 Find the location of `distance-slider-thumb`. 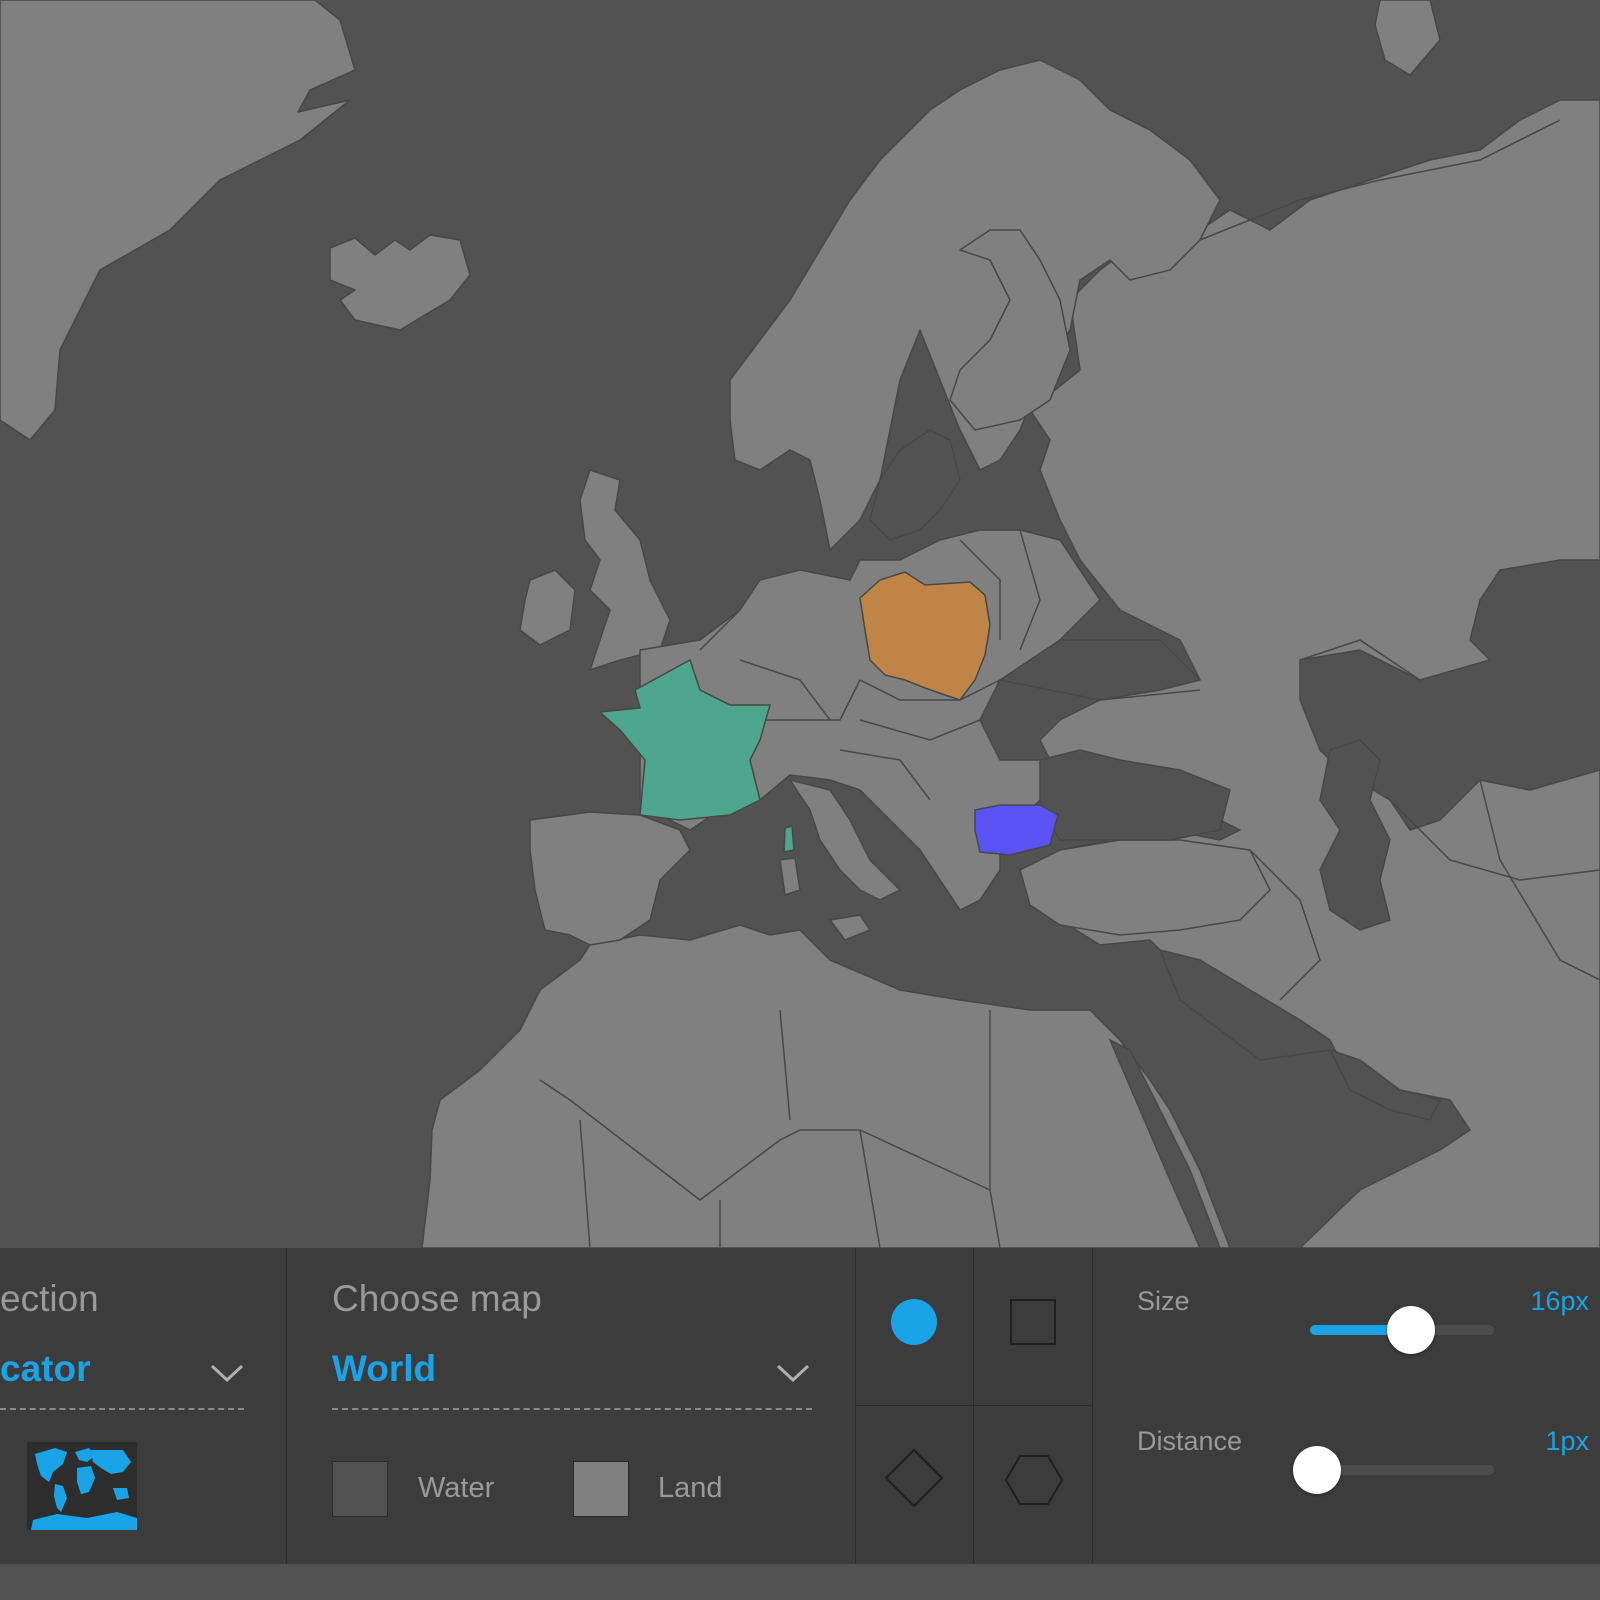

distance-slider-thumb is located at coordinates (1317, 1470).